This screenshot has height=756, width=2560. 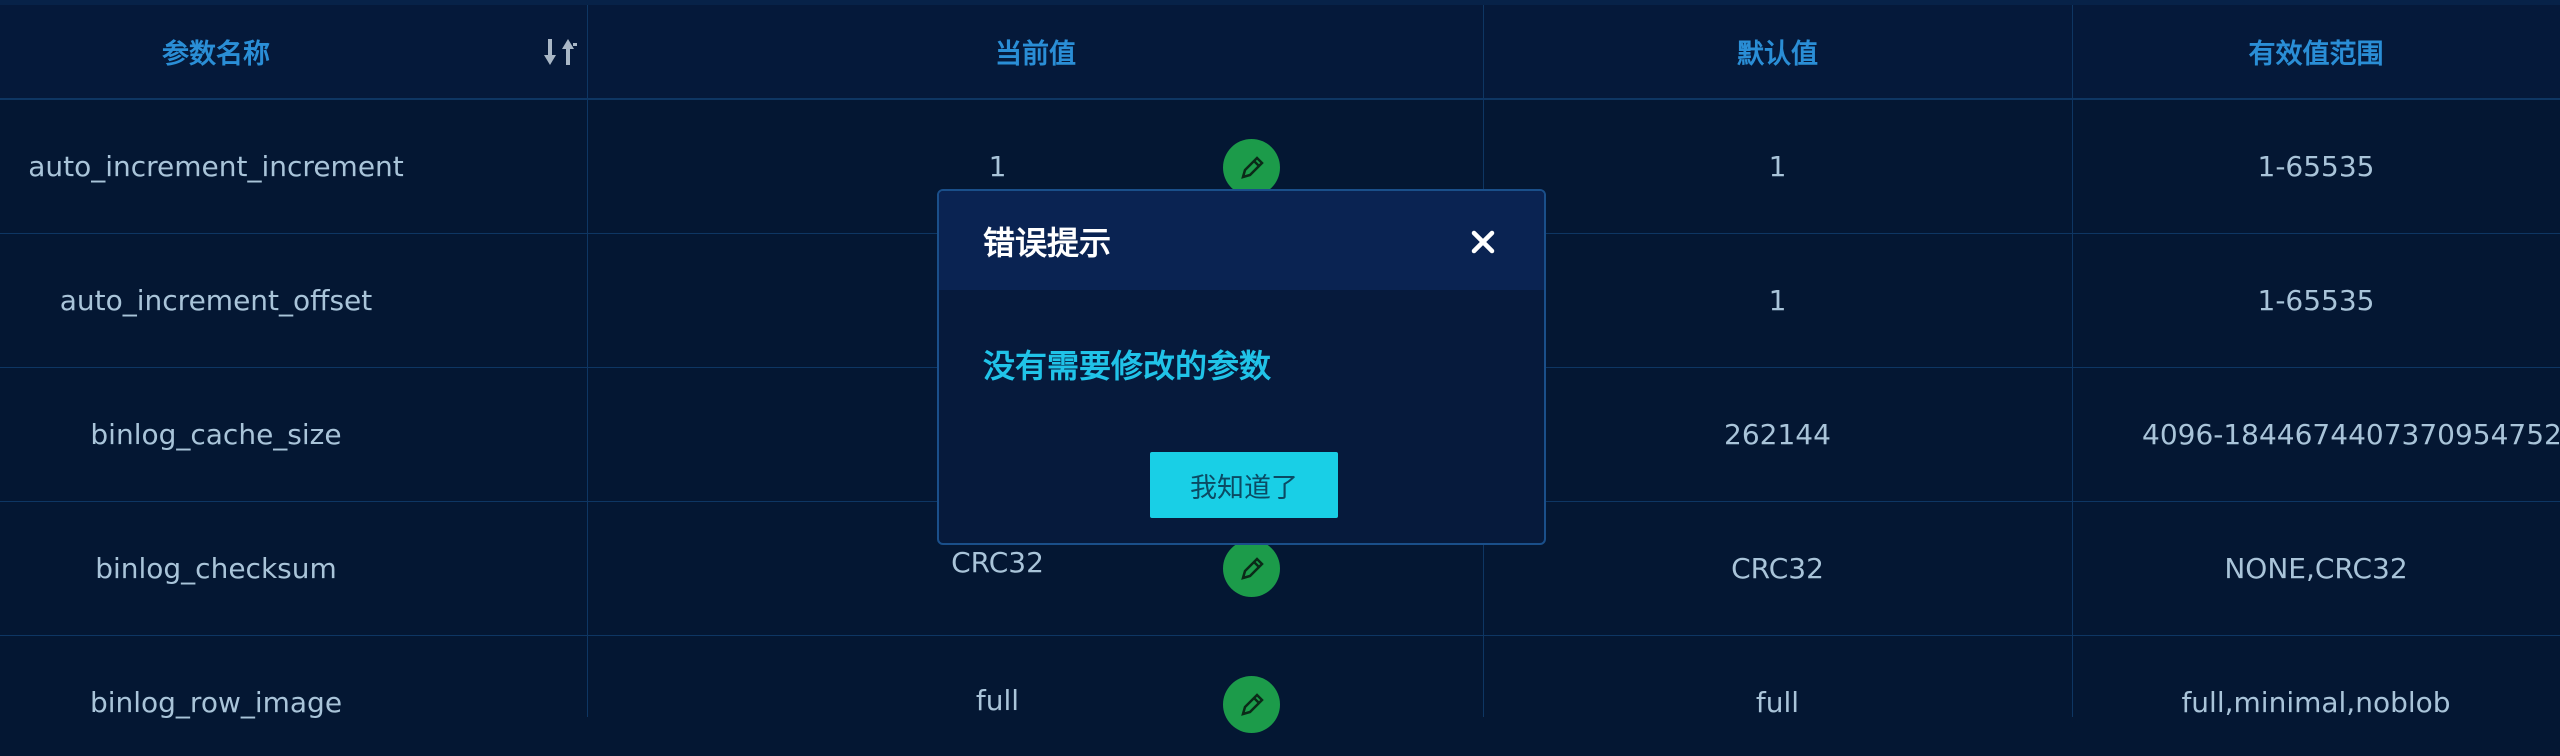 What do you see at coordinates (216, 166) in the screenshot?
I see `param-name: auto_increment_increment` at bounding box center [216, 166].